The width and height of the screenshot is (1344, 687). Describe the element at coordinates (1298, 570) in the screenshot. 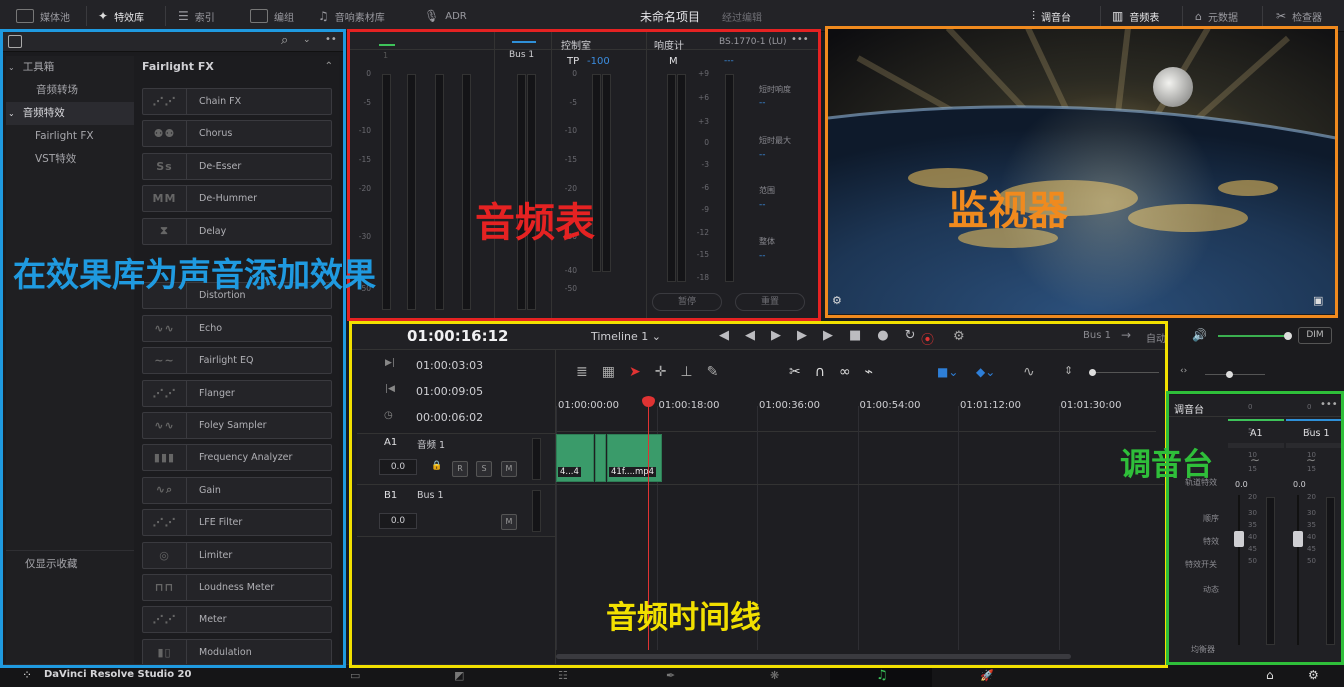

I see `bus1-fader-track` at that location.